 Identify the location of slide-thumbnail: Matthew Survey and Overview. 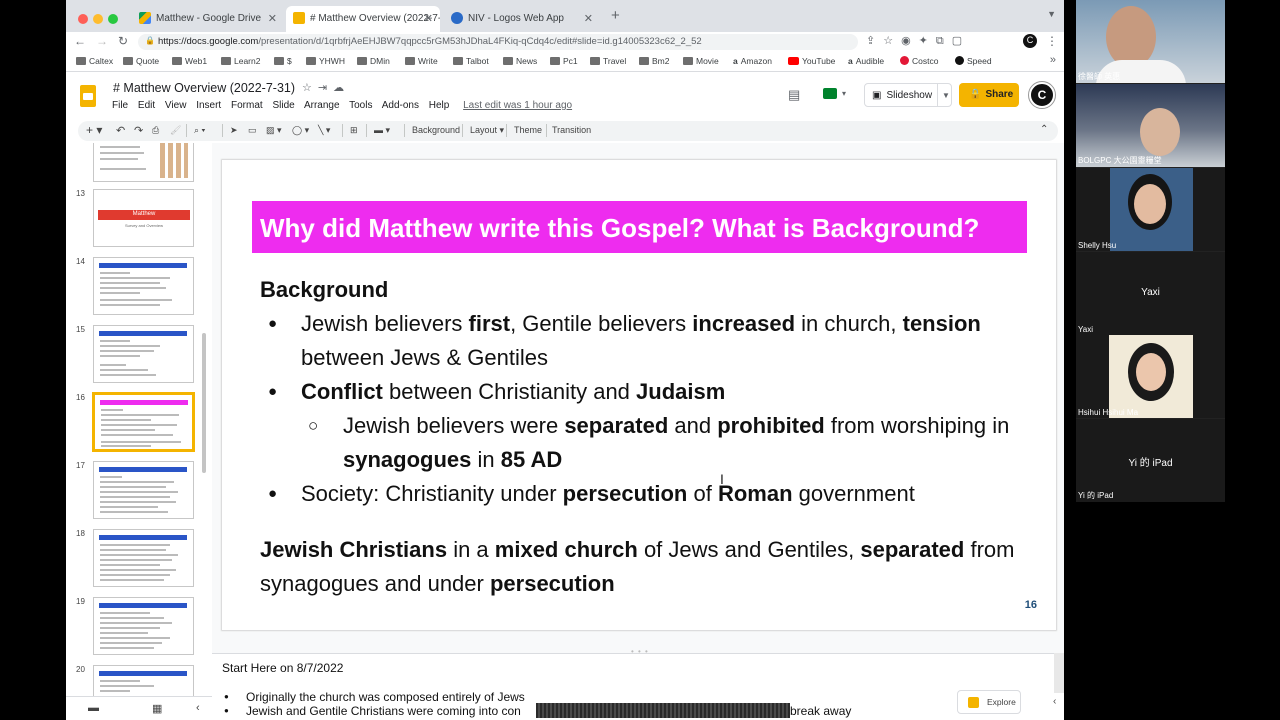
(143, 218).